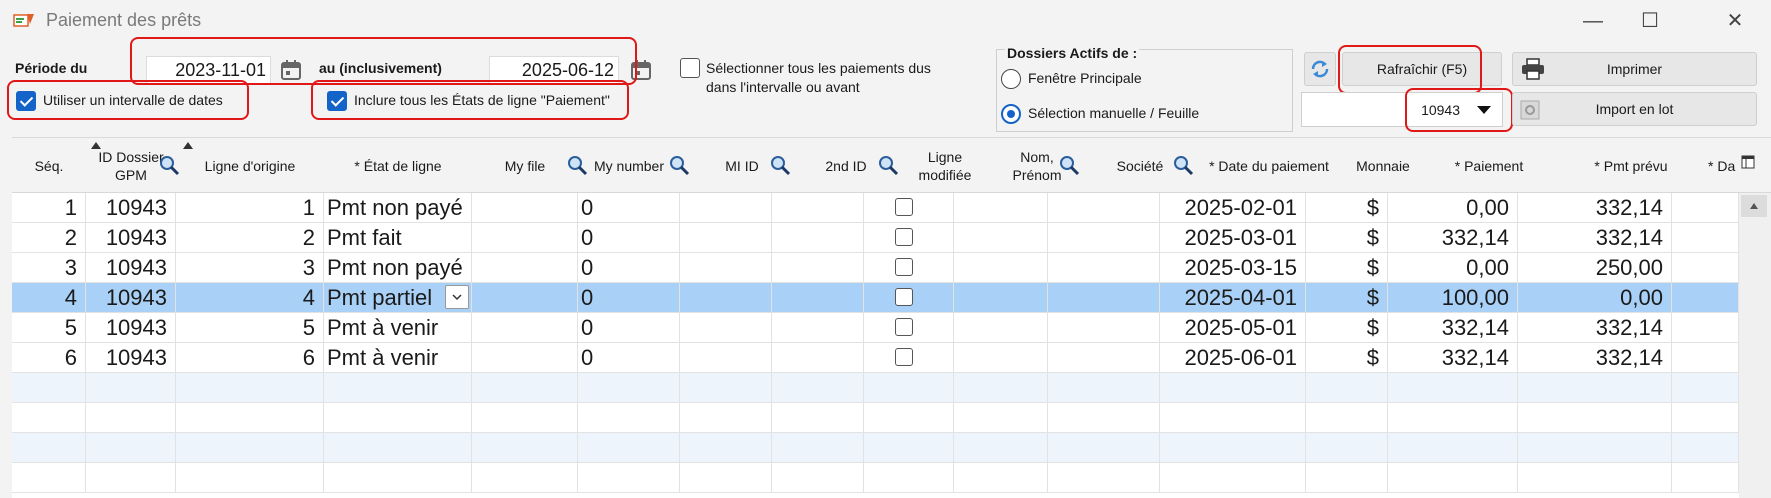 The image size is (1771, 498). I want to click on table-cell: 2025-05-01, so click(1233, 327).